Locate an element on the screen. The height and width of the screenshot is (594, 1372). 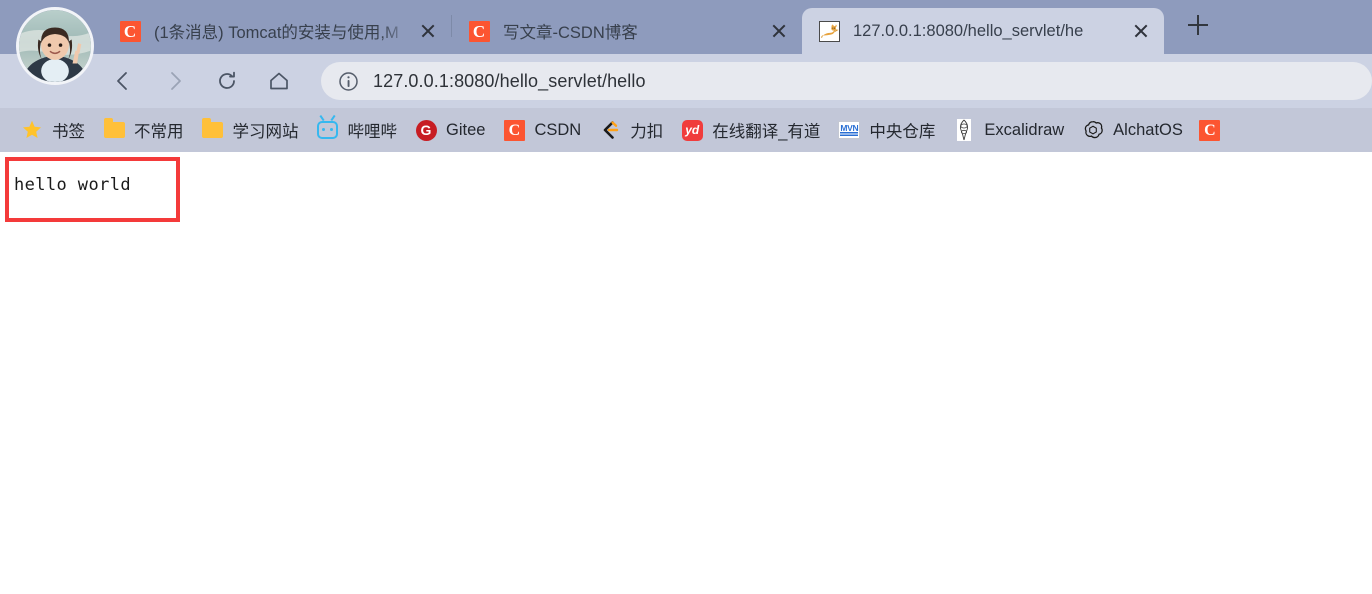
bilibili-icon is located at coordinates (328, 127).